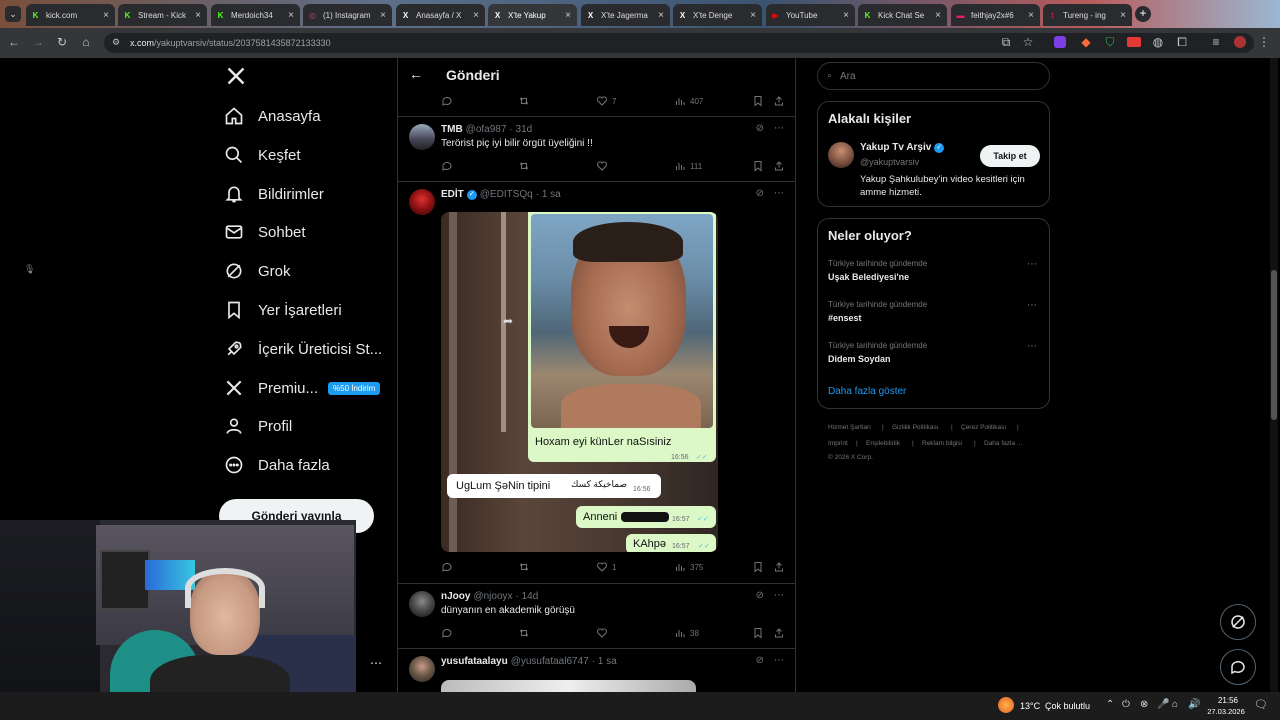 This screenshot has width=1280, height=720. I want to click on nav-item-profile: Profil, so click(258, 426).